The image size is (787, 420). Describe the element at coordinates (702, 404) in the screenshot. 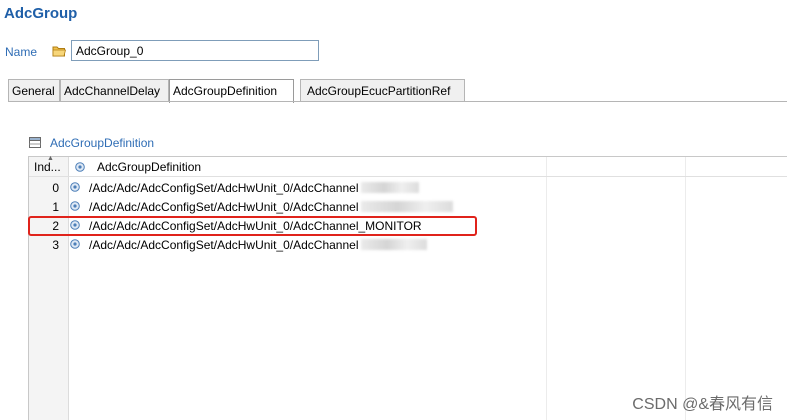

I see `watermark: CSDN @&春风有信` at that location.